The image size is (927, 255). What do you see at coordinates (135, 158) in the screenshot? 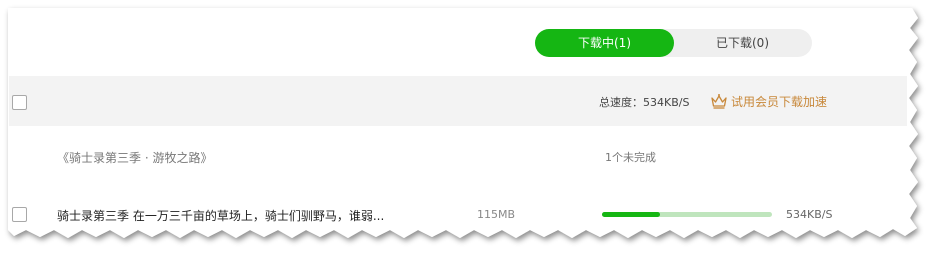
I see `group-title: 《骑士录第三季 · 游牧之路》` at bounding box center [135, 158].